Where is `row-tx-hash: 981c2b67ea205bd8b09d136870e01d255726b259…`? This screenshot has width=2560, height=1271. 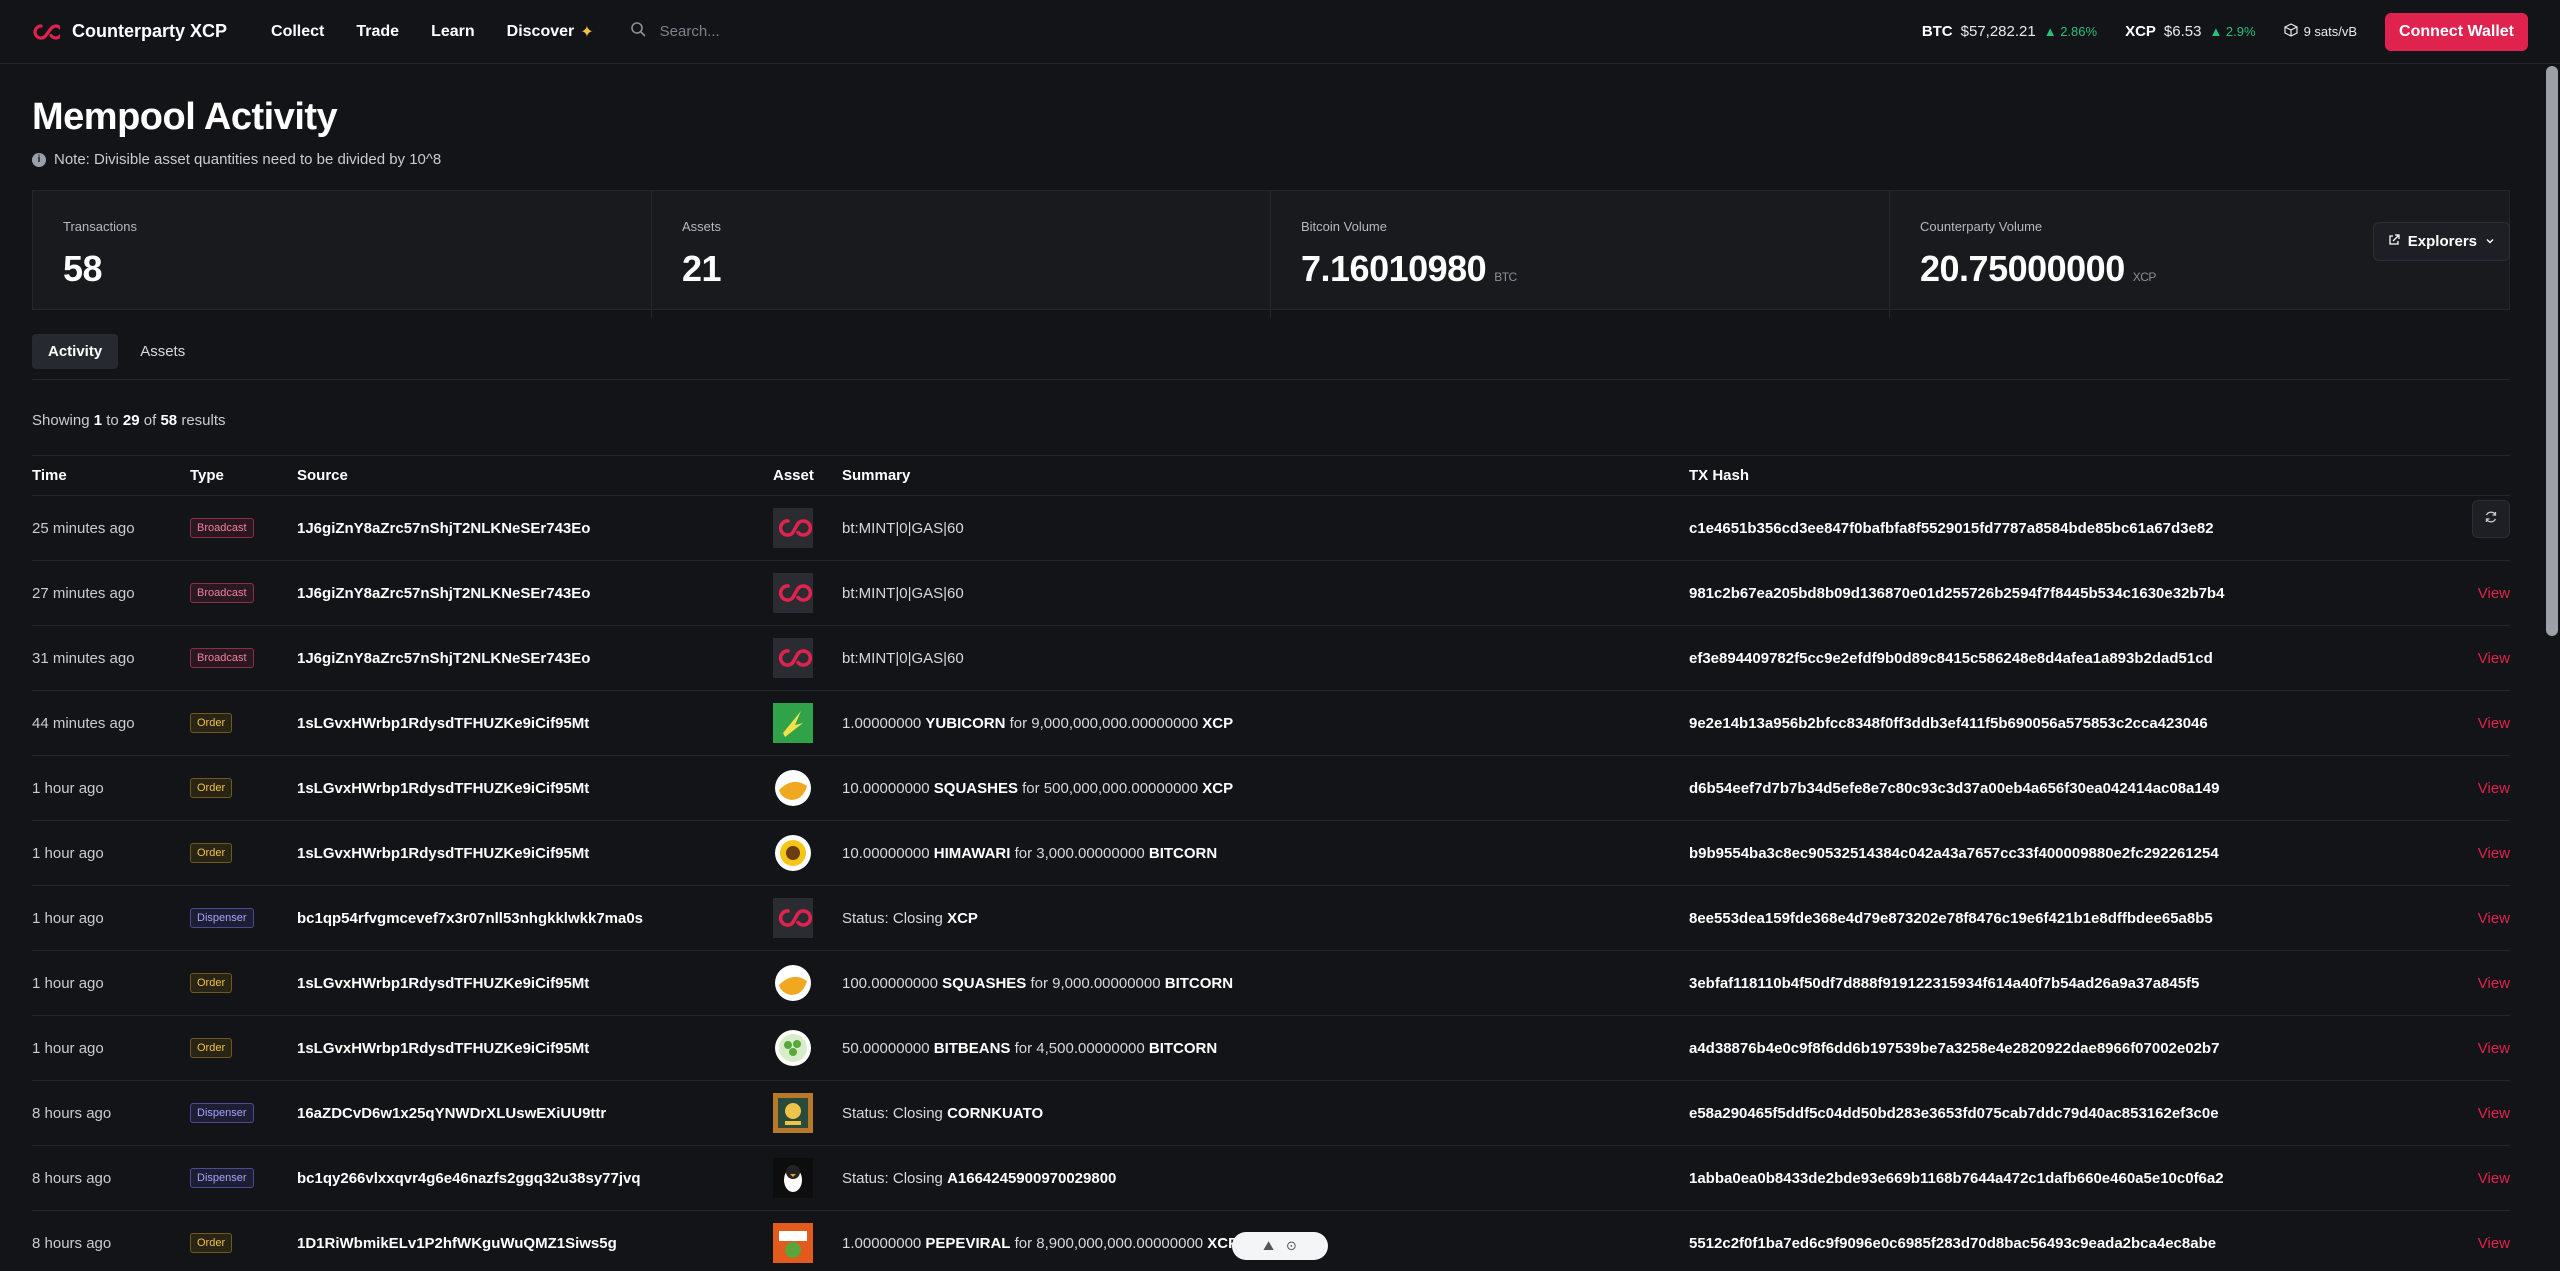 row-tx-hash: 981c2b67ea205bd8b09d136870e01d255726b259… is located at coordinates (2059, 593).